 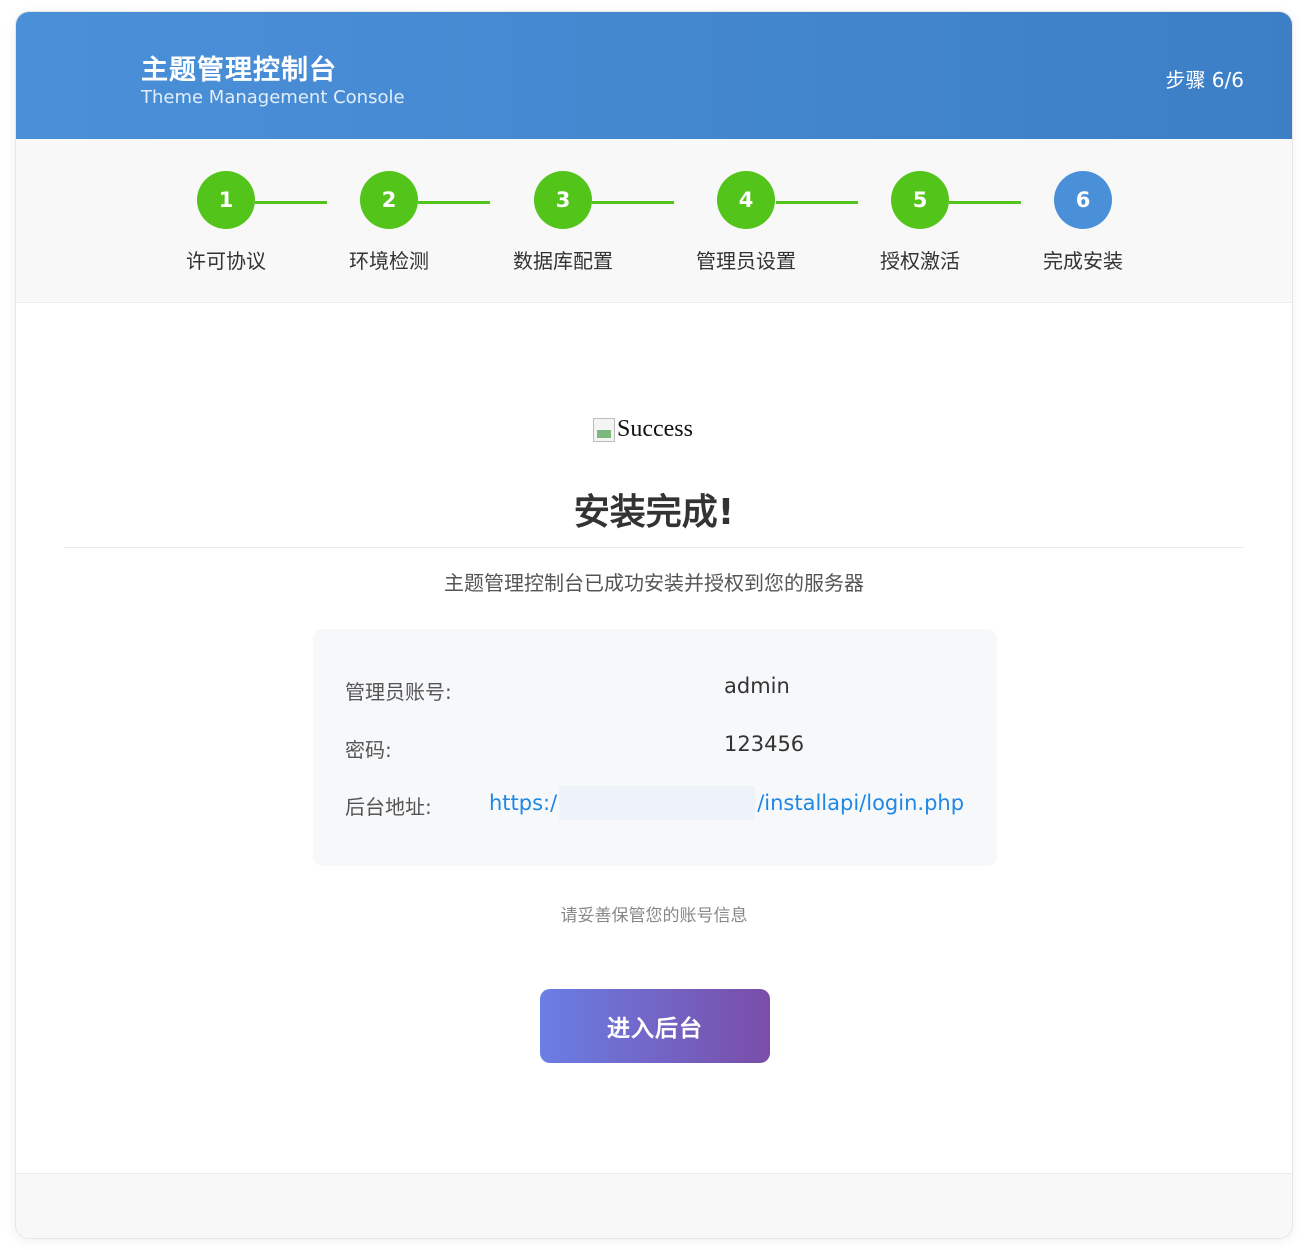 I want to click on page-title: 安装完成!, so click(x=654, y=512).